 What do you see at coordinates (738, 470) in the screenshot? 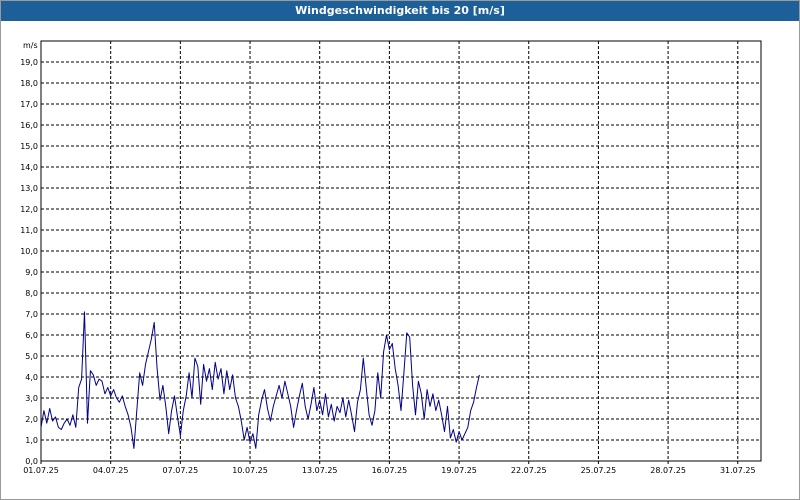
I see `x-tick-label: 31.07.25` at bounding box center [738, 470].